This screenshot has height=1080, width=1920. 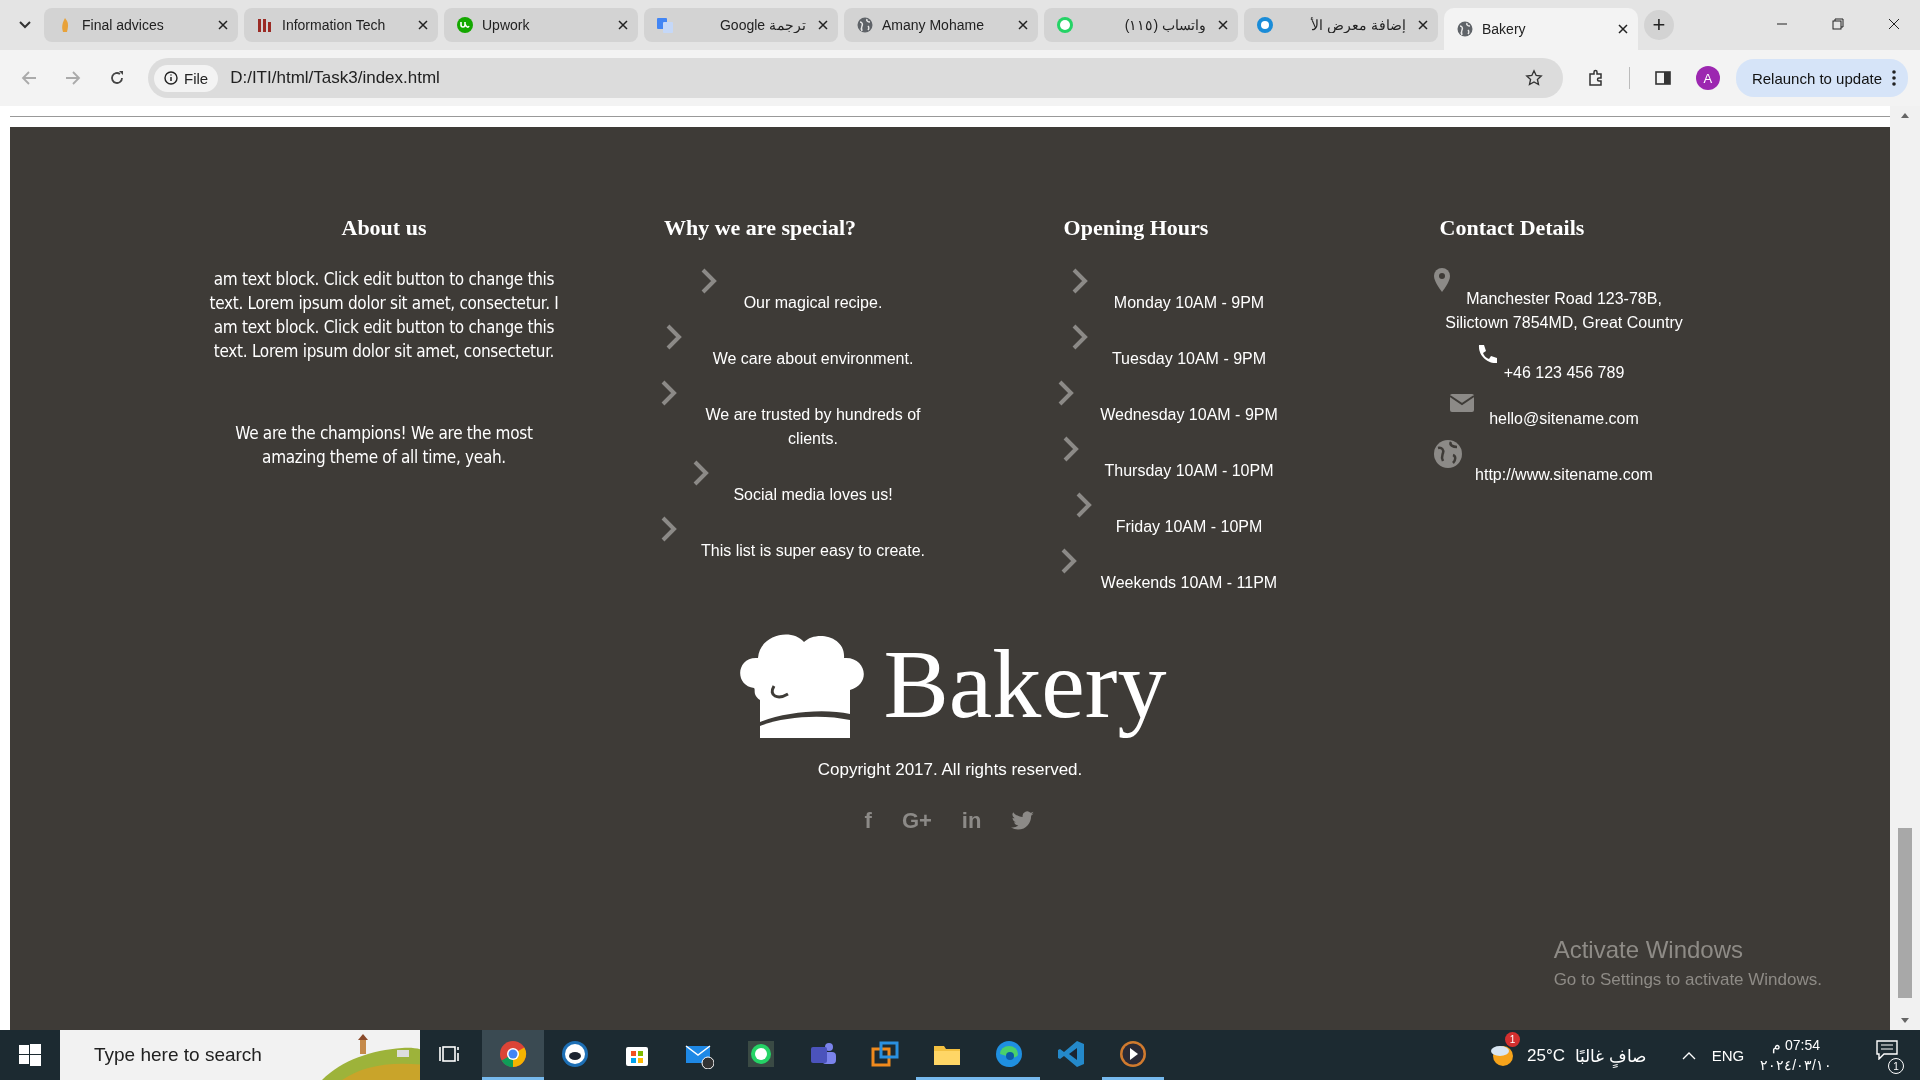 What do you see at coordinates (1687, 980) in the screenshot?
I see `activation-hint: Go to Settings to activate Windows.` at bounding box center [1687, 980].